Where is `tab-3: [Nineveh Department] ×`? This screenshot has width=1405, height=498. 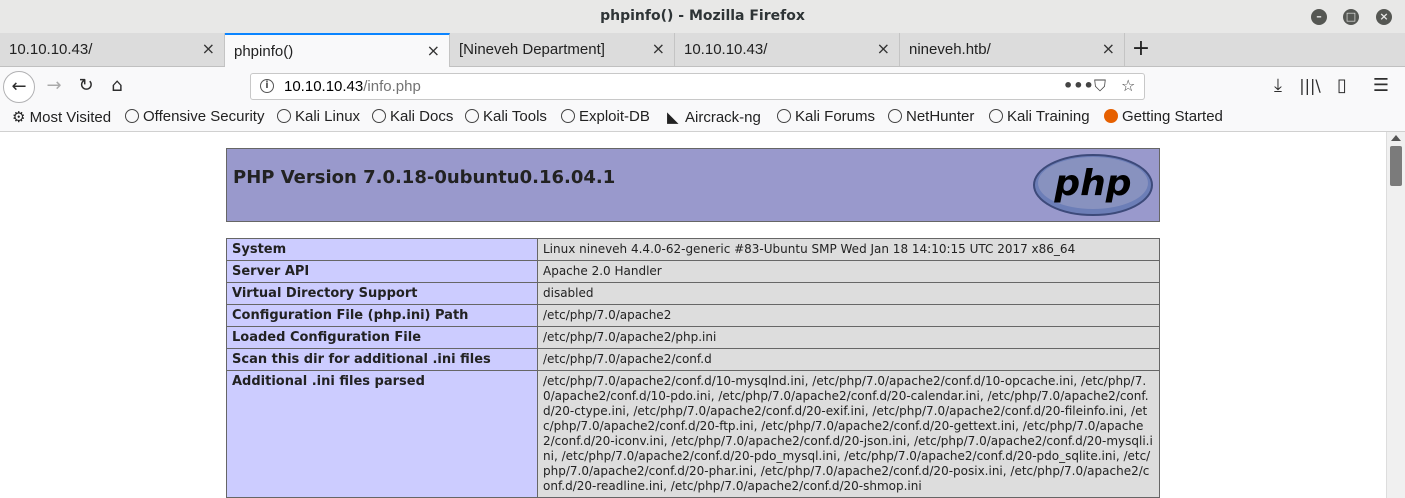
tab-3: [Nineveh Department] × is located at coordinates (562, 49).